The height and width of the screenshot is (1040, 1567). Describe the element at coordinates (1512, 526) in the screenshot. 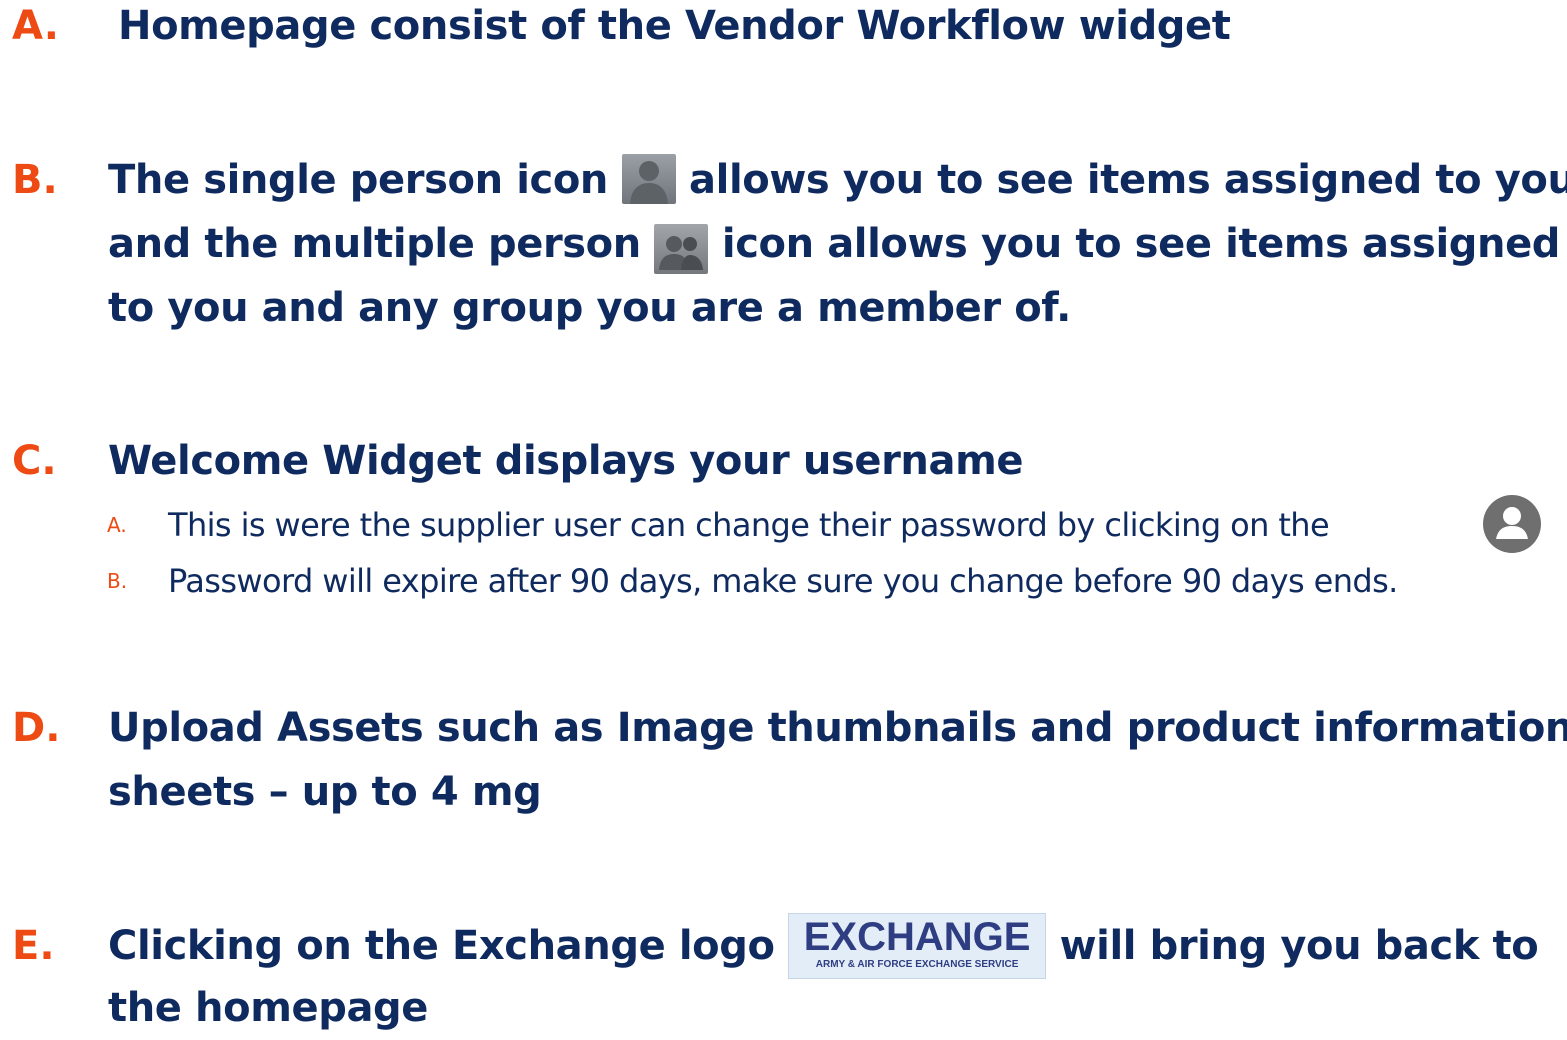

I see `account-circle-icon` at that location.